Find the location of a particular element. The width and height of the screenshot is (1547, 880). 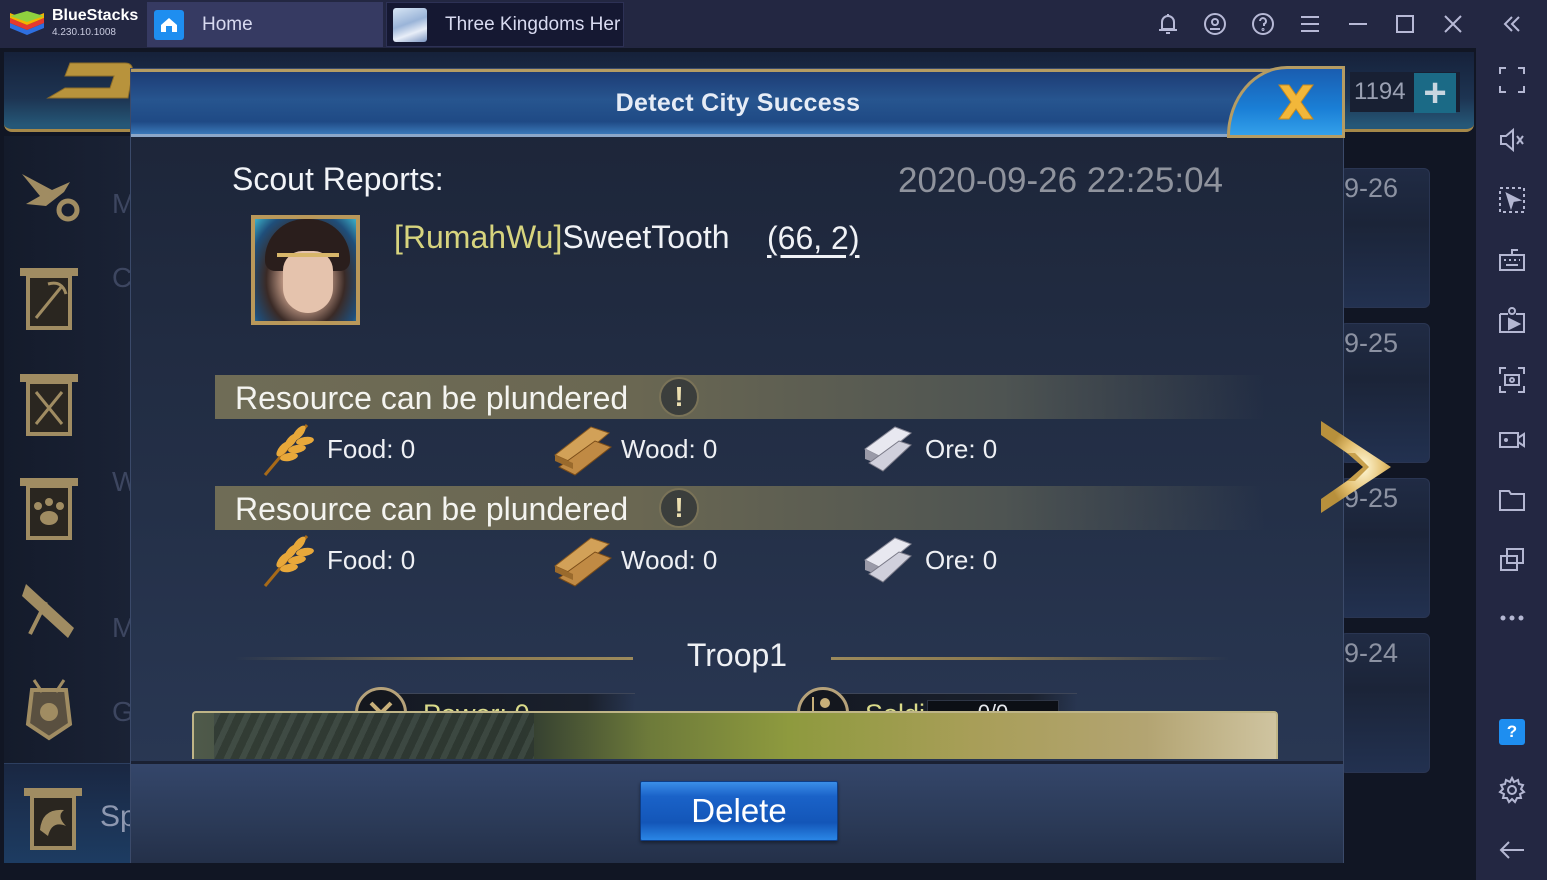

record-icon is located at coordinates (1512, 440).